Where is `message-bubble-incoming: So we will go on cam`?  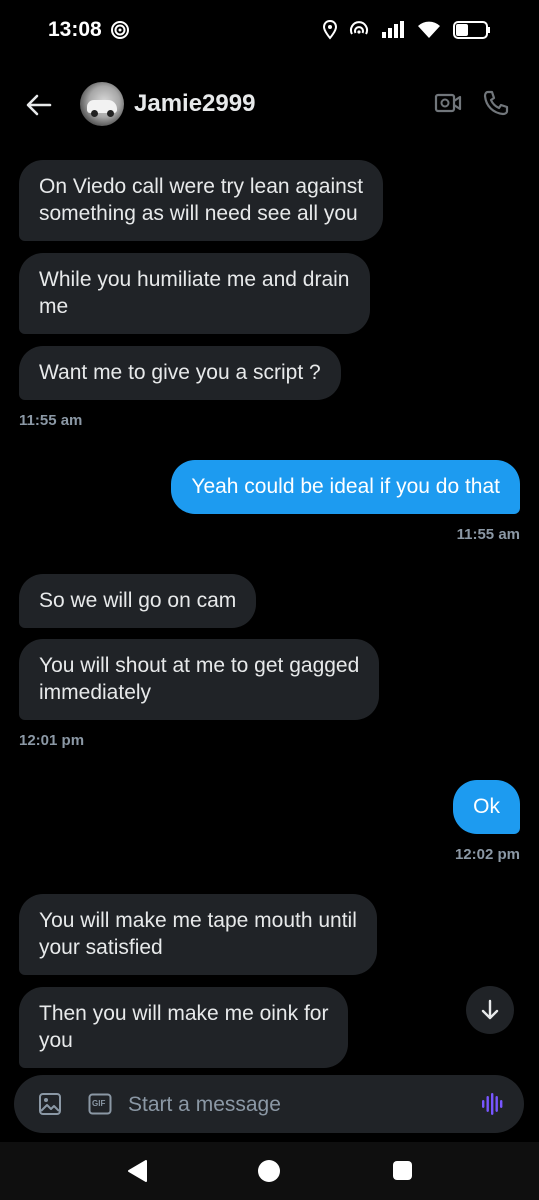 message-bubble-incoming: So we will go on cam is located at coordinates (138, 601).